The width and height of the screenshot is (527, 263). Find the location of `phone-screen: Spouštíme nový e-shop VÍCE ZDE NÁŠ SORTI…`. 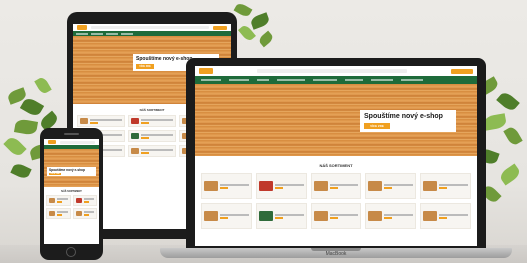

phone-screen: Spouštíme nový e-shop VÍCE ZDE NÁŠ SORTI… is located at coordinates (71, 191).